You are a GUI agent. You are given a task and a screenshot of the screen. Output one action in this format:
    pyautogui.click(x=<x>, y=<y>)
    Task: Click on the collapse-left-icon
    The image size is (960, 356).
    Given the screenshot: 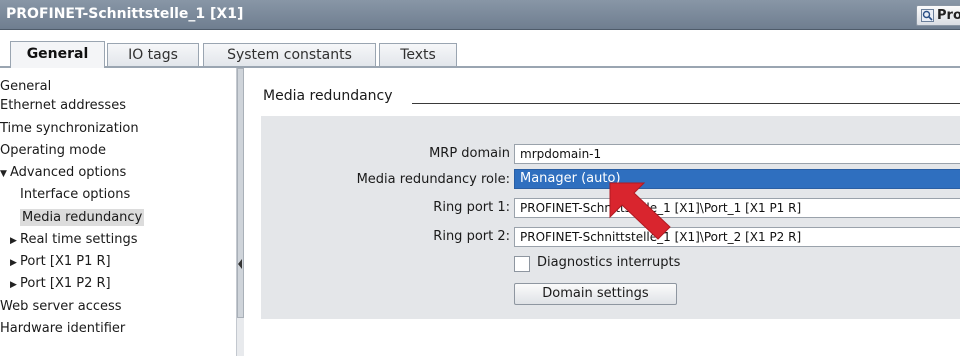 What is the action you would take?
    pyautogui.click(x=240, y=264)
    